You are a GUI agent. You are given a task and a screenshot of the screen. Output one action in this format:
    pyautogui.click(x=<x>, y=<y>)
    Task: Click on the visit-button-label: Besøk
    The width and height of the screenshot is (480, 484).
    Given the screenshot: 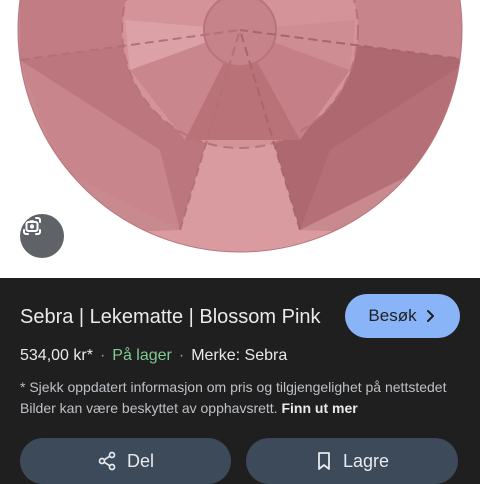 What is the action you would take?
    pyautogui.click(x=392, y=315)
    